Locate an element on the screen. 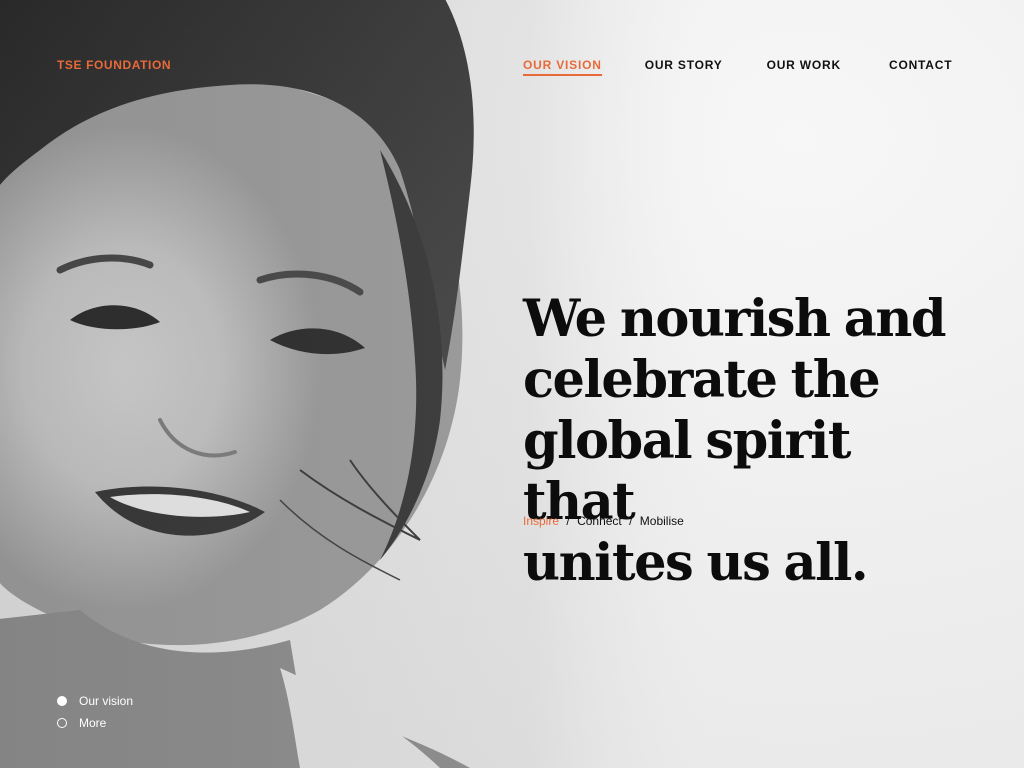 The height and width of the screenshot is (768, 1024). slide-navigation: Our vision More is located at coordinates (95, 712).